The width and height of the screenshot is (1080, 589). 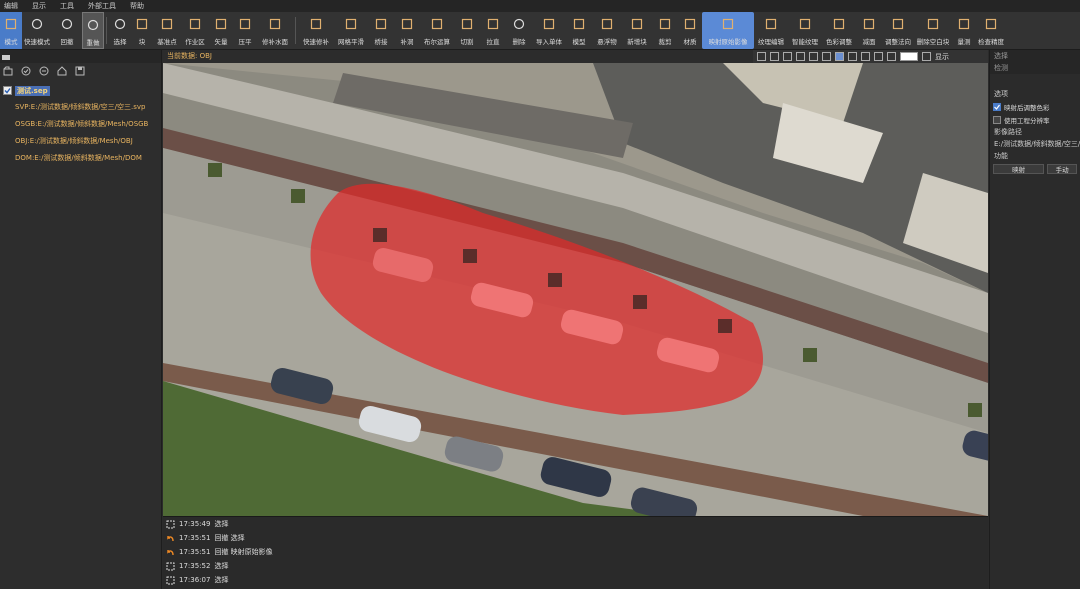 I want to click on tool-flatten: 压平, so click(x=245, y=30).